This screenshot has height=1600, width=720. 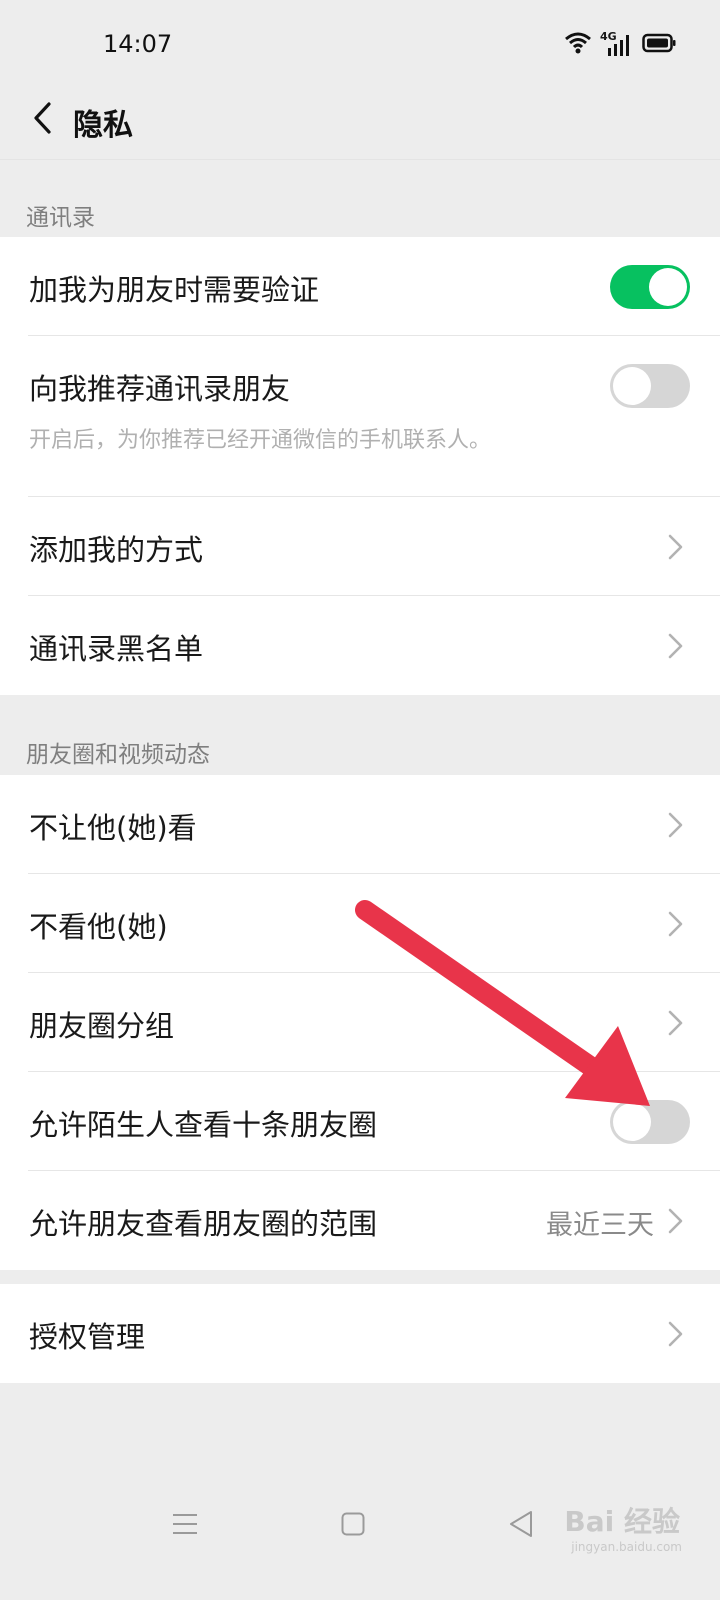 I want to click on moments-range-value: 最近三天, so click(x=600, y=1225).